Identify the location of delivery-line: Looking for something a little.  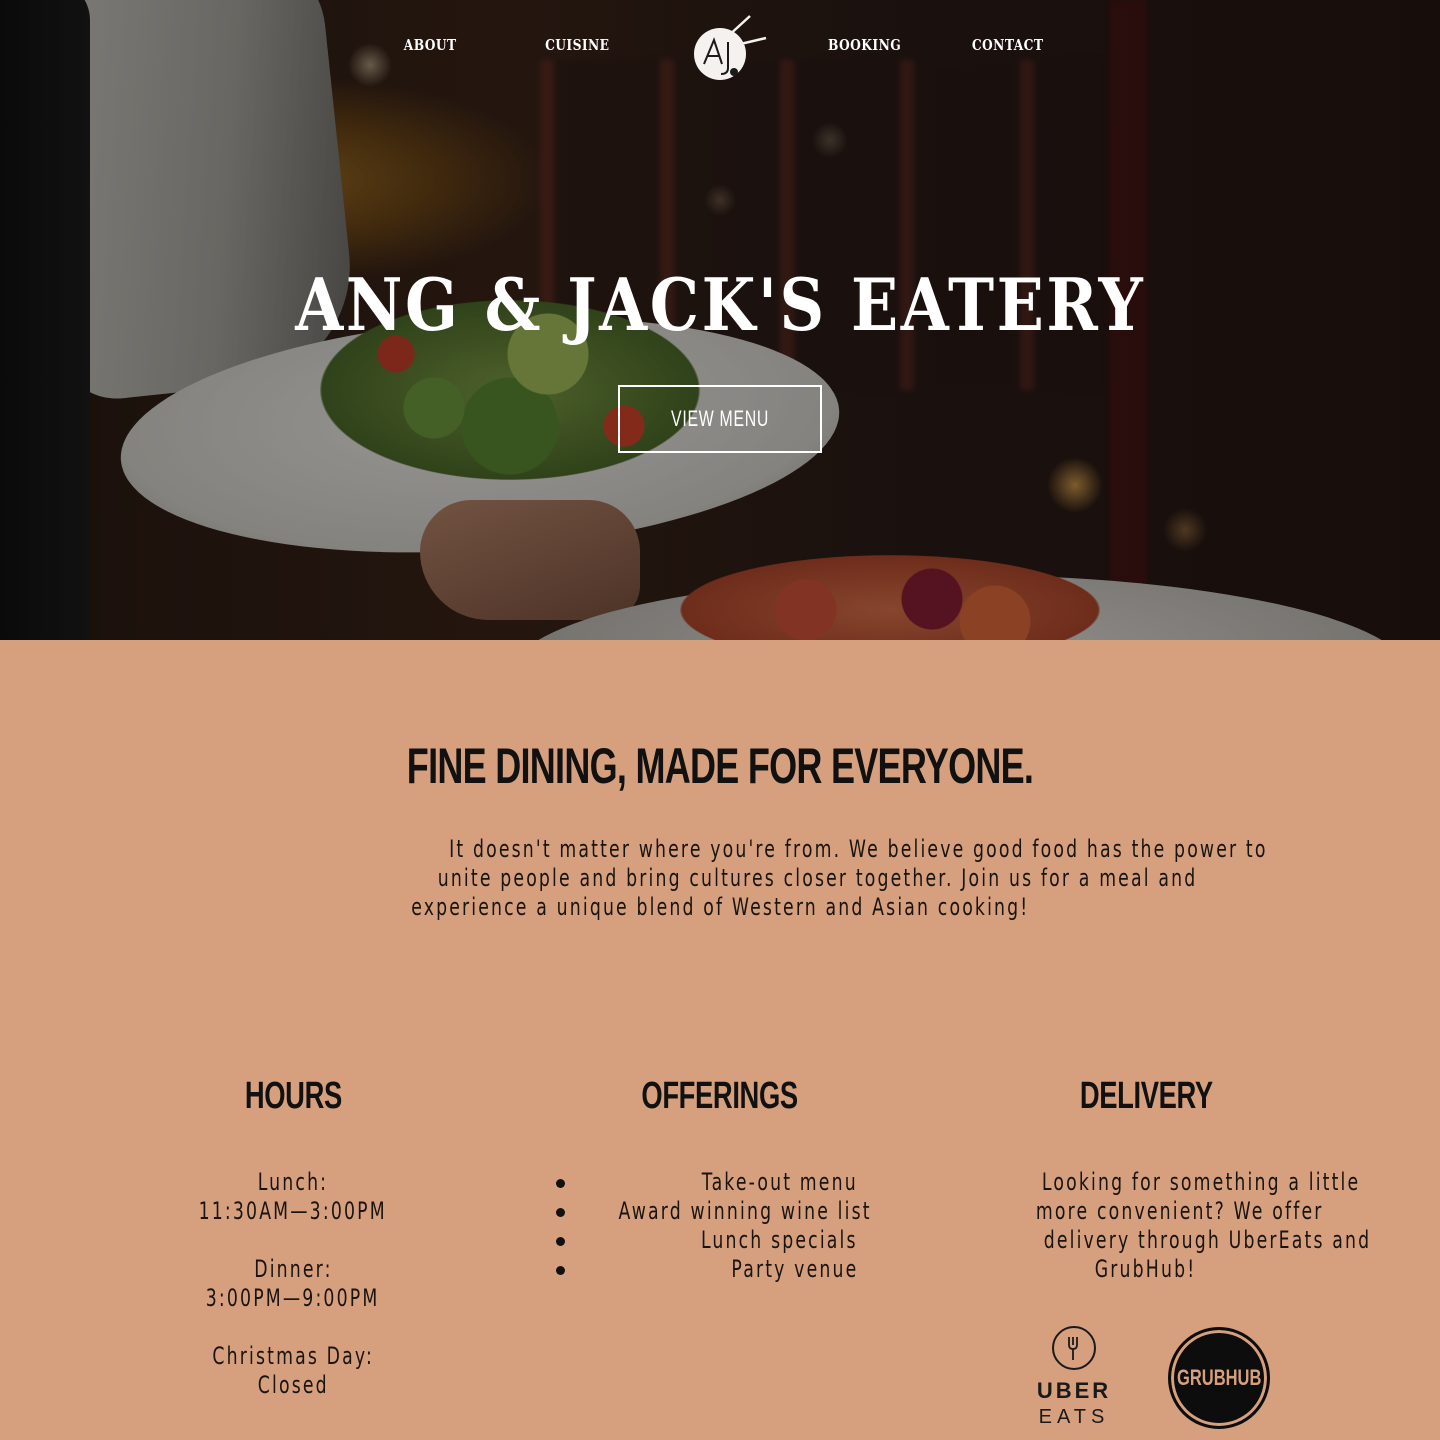
(1201, 1182).